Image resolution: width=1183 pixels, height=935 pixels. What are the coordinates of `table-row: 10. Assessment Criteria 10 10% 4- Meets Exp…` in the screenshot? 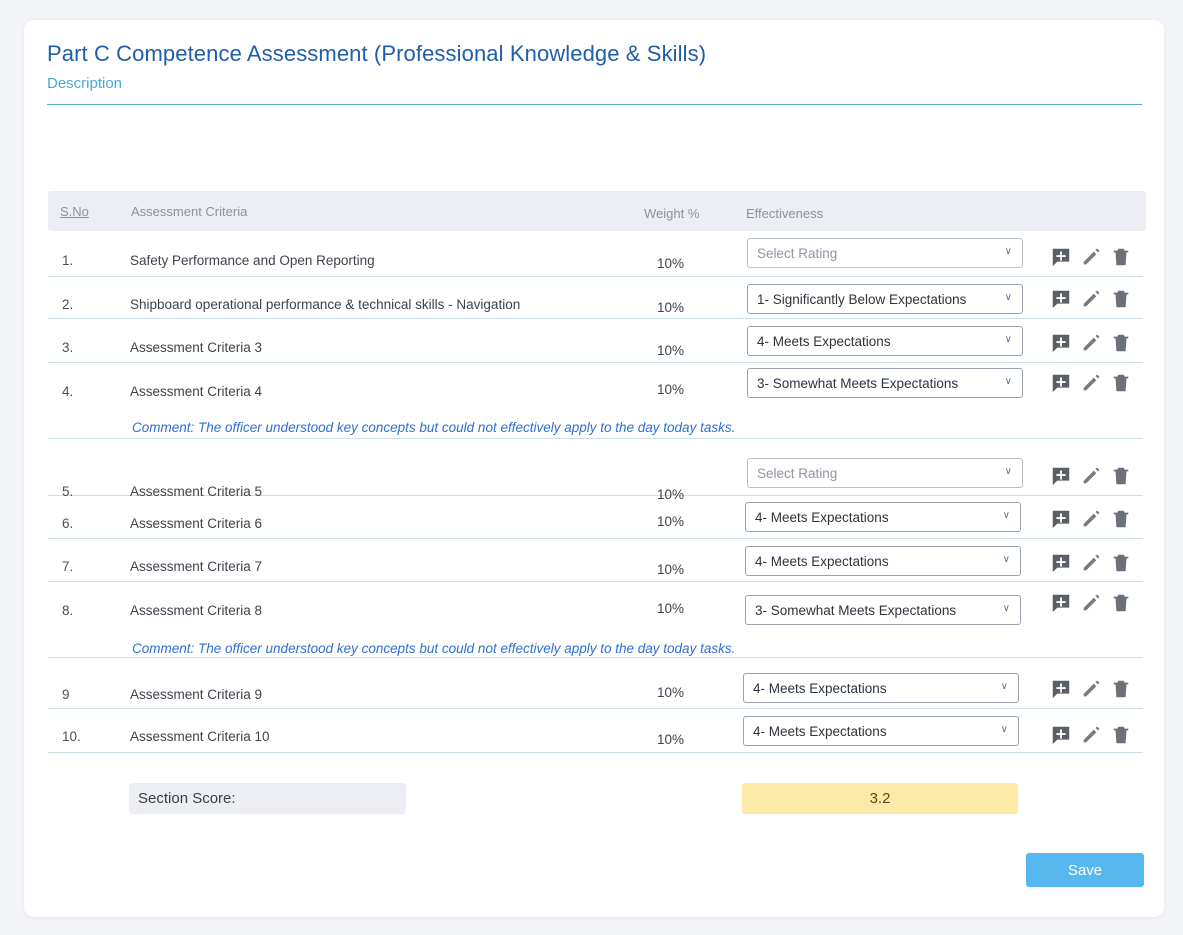 It's located at (595, 731).